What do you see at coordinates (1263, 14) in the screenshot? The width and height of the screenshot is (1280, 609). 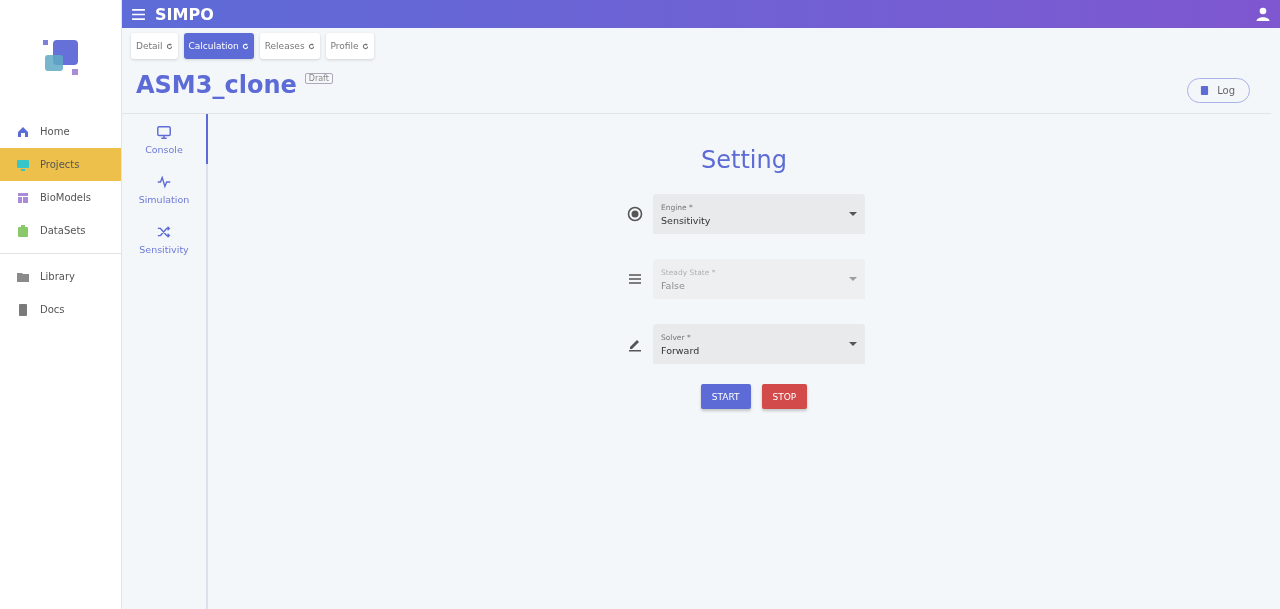 I see `user-icon` at bounding box center [1263, 14].